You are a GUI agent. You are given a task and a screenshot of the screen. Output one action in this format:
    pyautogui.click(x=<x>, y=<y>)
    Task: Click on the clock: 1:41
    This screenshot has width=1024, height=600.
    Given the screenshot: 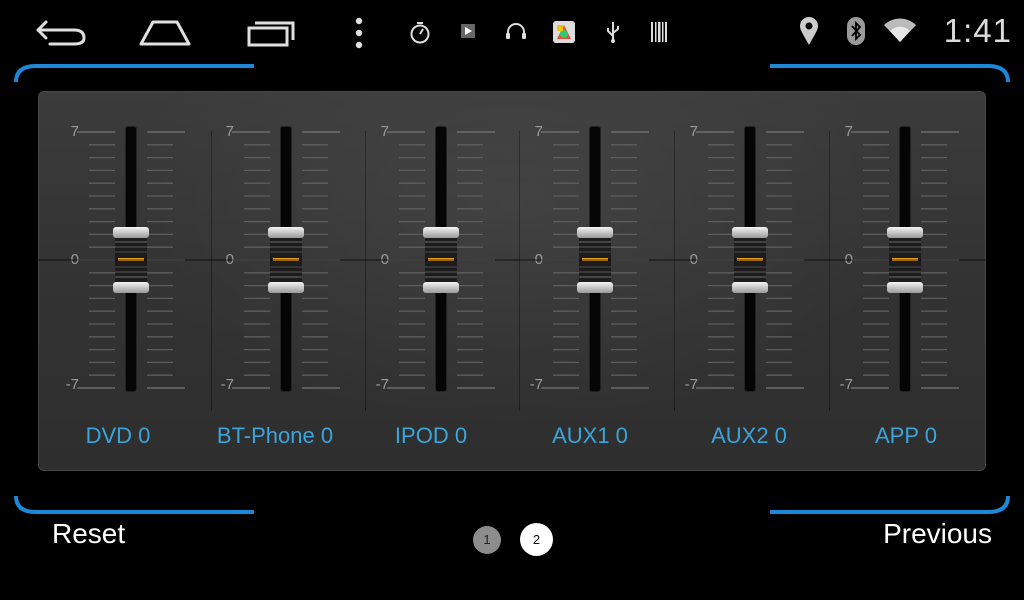 What is the action you would take?
    pyautogui.click(x=977, y=30)
    